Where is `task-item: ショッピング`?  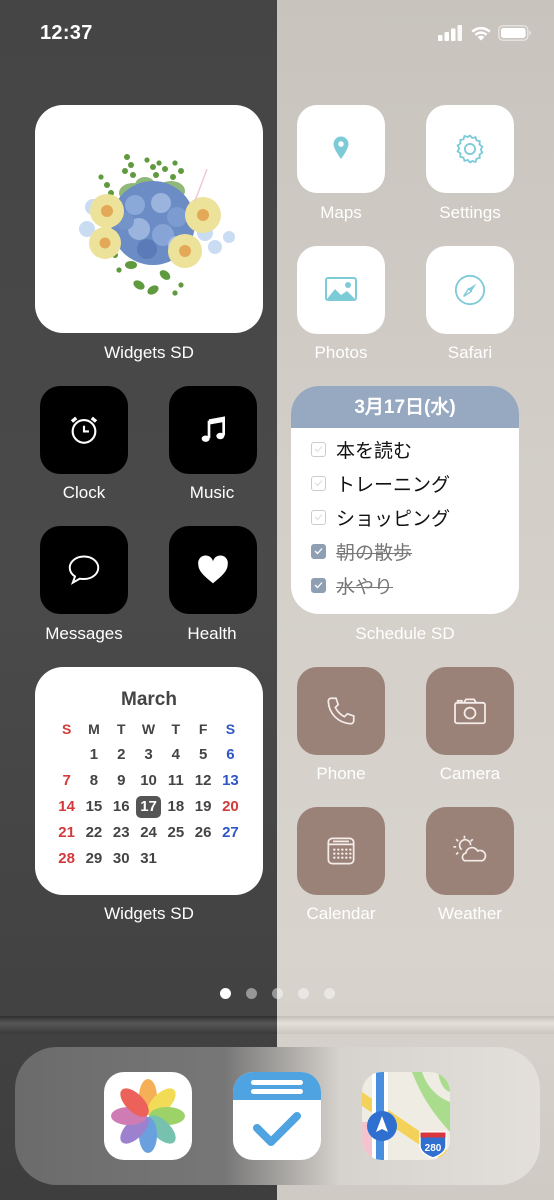
task-item: ショッピング is located at coordinates (405, 517).